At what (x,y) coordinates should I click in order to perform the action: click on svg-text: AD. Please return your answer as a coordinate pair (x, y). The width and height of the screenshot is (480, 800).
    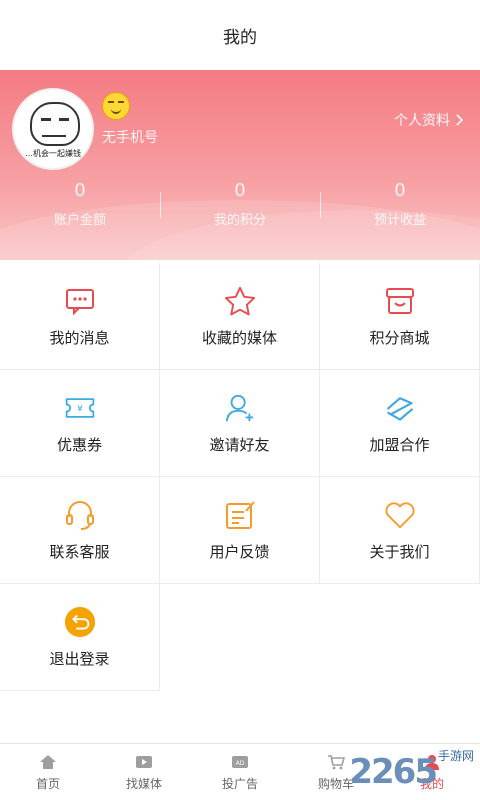
    Looking at the image, I should click on (240, 763).